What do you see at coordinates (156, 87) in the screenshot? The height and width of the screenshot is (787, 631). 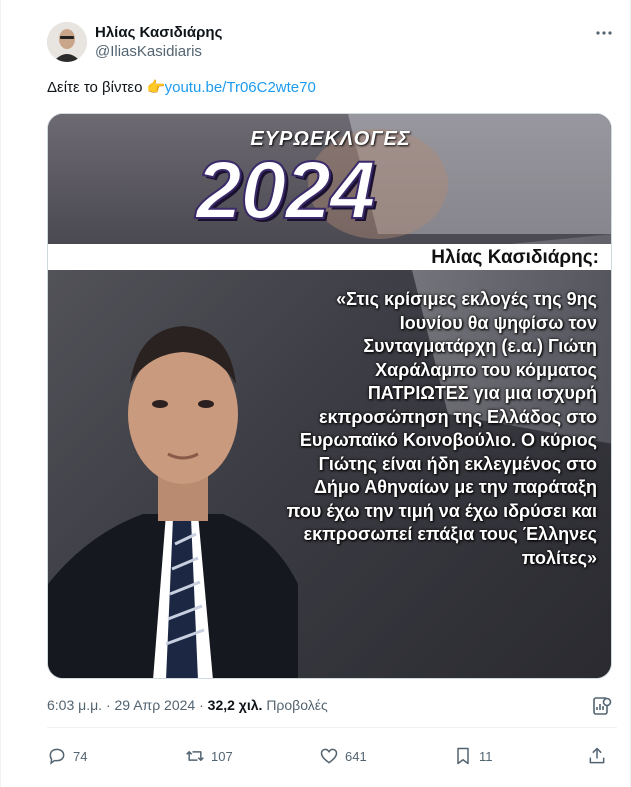 I see `pointing-hand-emoji: 👉` at bounding box center [156, 87].